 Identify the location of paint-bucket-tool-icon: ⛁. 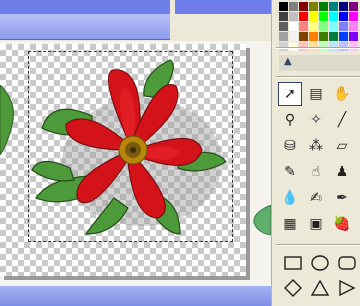
(290, 146).